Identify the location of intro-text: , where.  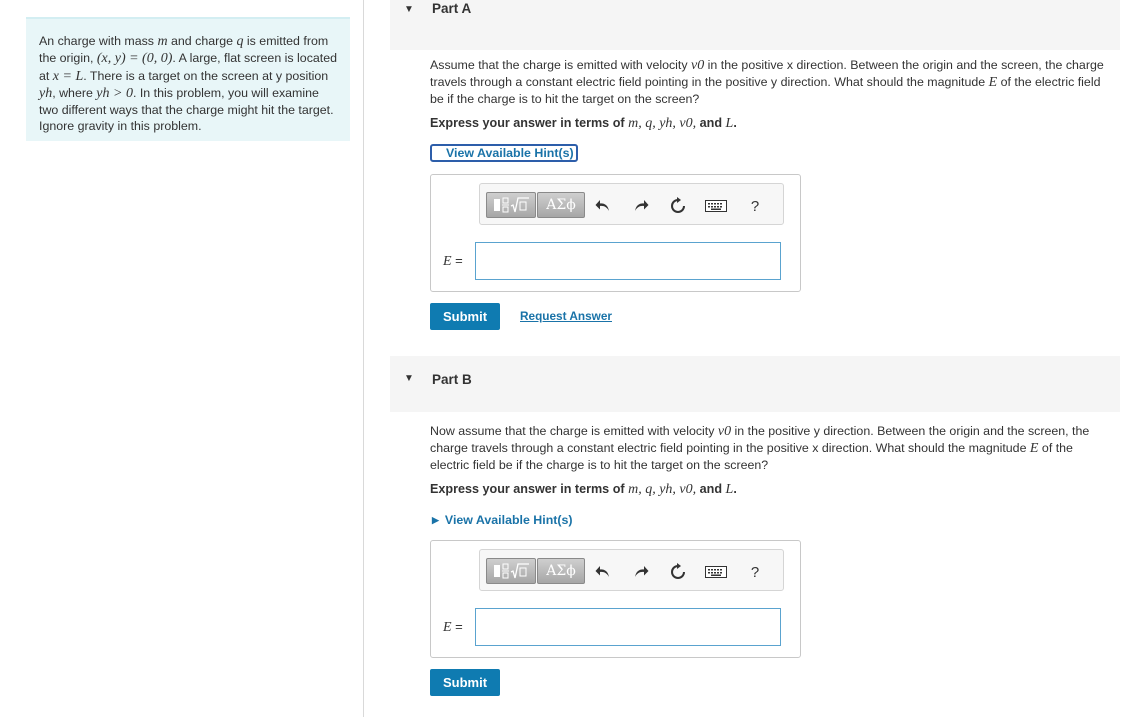
(74, 92).